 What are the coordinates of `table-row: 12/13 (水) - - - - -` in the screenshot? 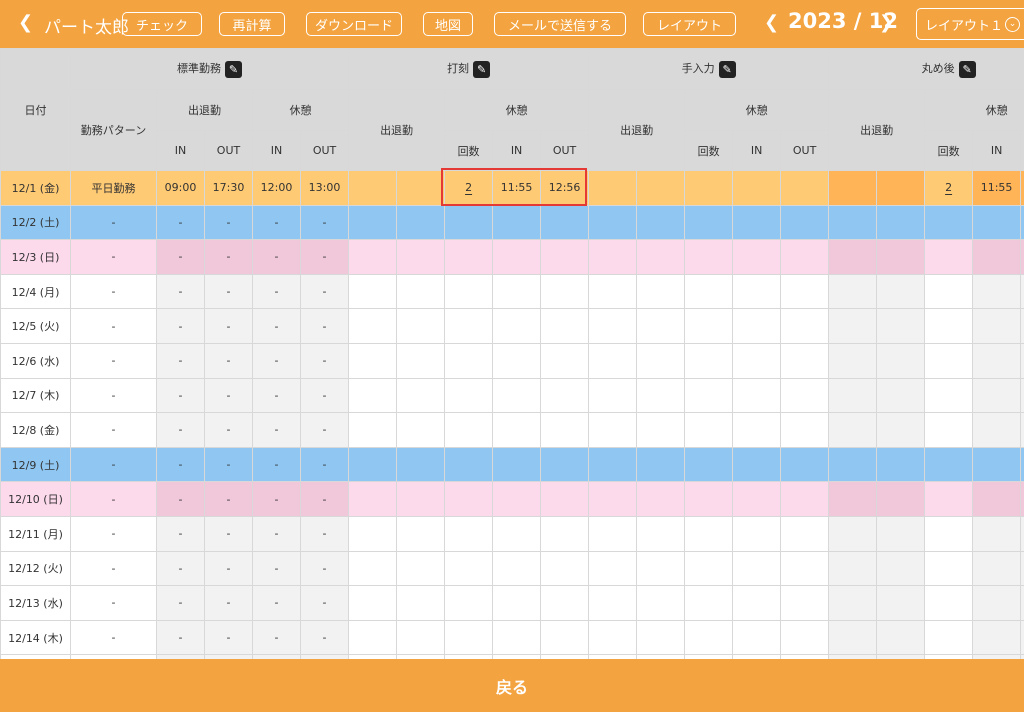 It's located at (512, 603).